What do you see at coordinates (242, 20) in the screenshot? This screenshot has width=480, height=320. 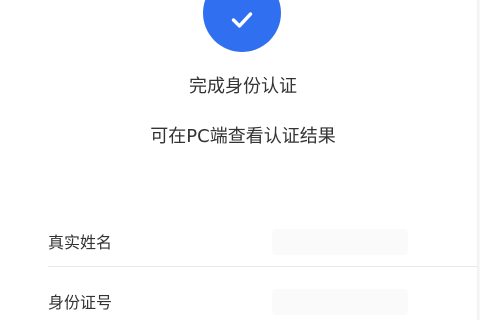 I see `check-icon` at bounding box center [242, 20].